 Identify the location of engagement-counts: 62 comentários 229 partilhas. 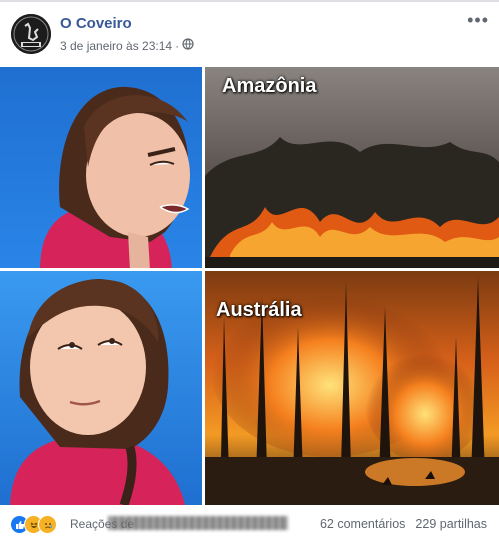
(403, 524).